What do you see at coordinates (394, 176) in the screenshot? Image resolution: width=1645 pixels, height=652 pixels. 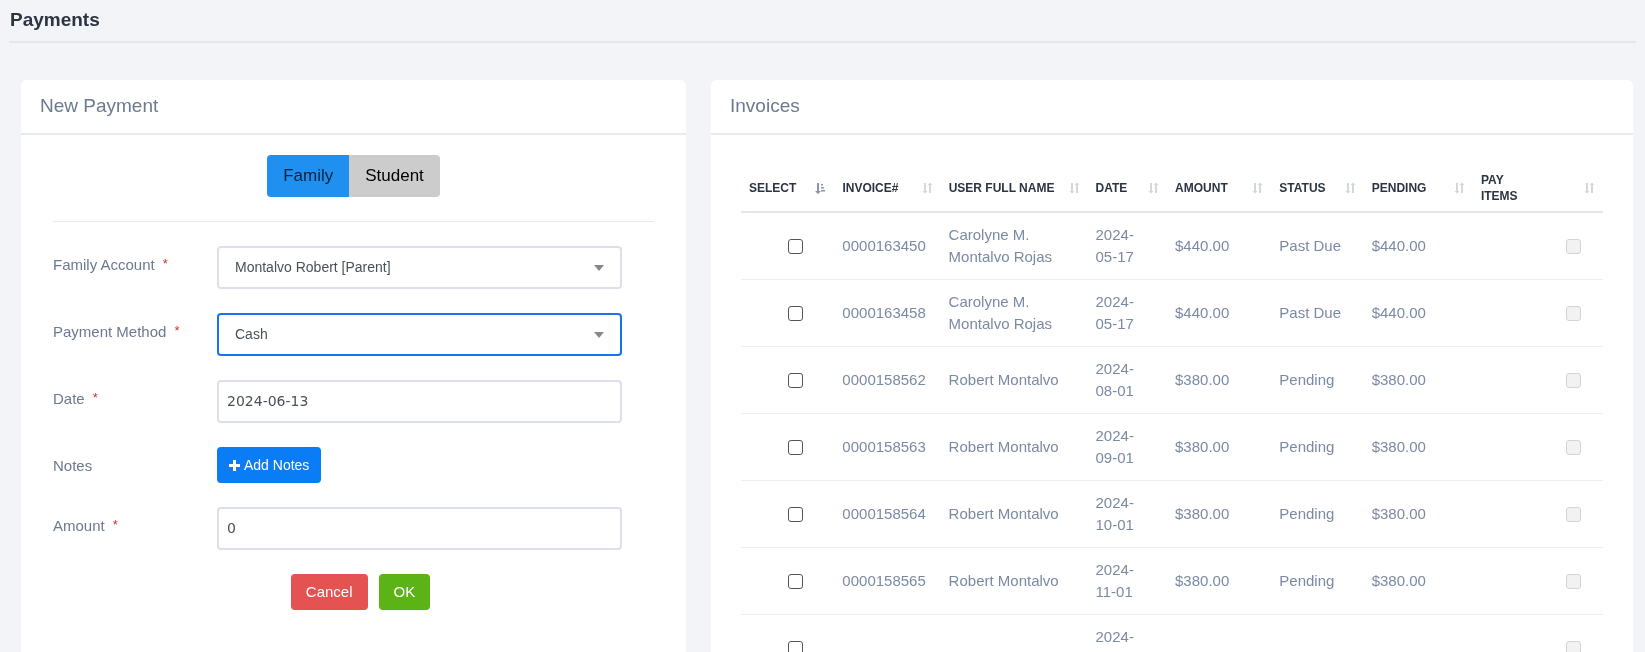 I see `toggle-option: Student` at bounding box center [394, 176].